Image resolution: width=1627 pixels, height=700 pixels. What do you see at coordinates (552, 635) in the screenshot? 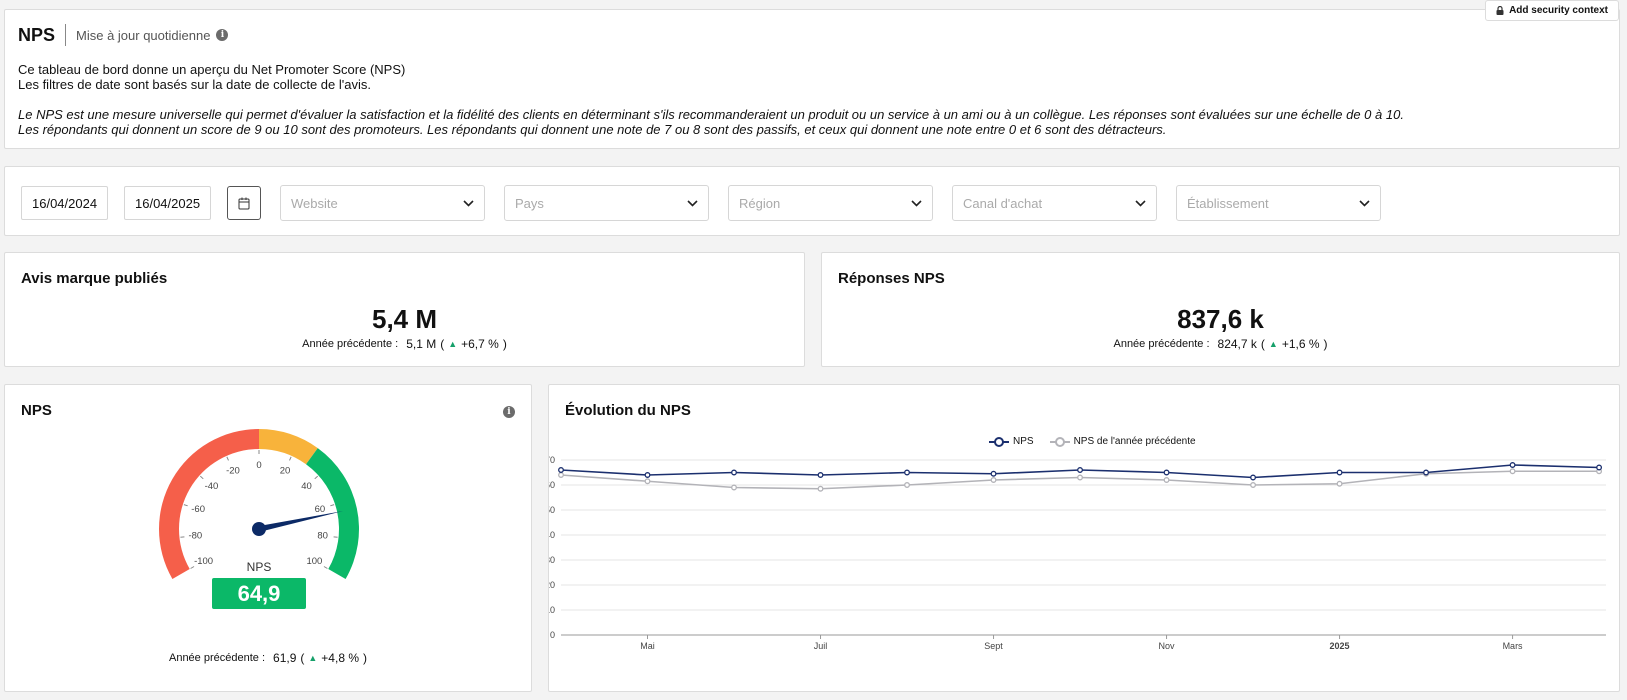
I see `y-tick-label: 0` at bounding box center [552, 635].